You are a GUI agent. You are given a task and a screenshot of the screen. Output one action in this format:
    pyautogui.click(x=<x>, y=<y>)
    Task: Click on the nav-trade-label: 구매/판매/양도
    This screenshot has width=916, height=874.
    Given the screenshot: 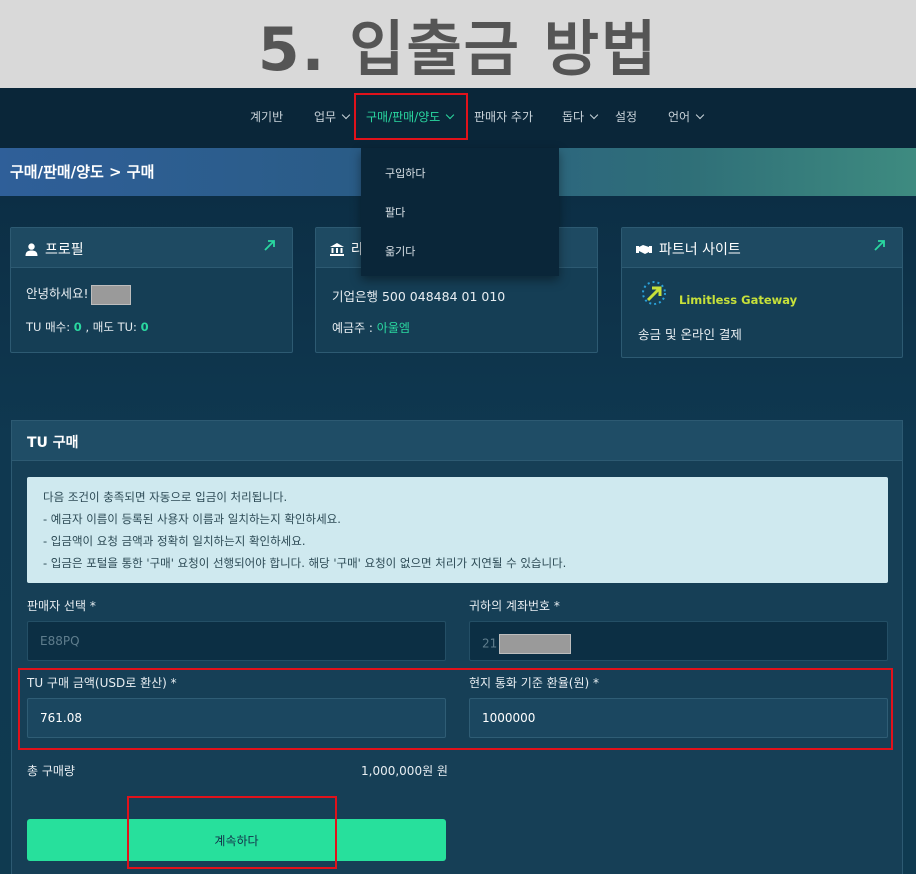 What is the action you would take?
    pyautogui.click(x=403, y=117)
    